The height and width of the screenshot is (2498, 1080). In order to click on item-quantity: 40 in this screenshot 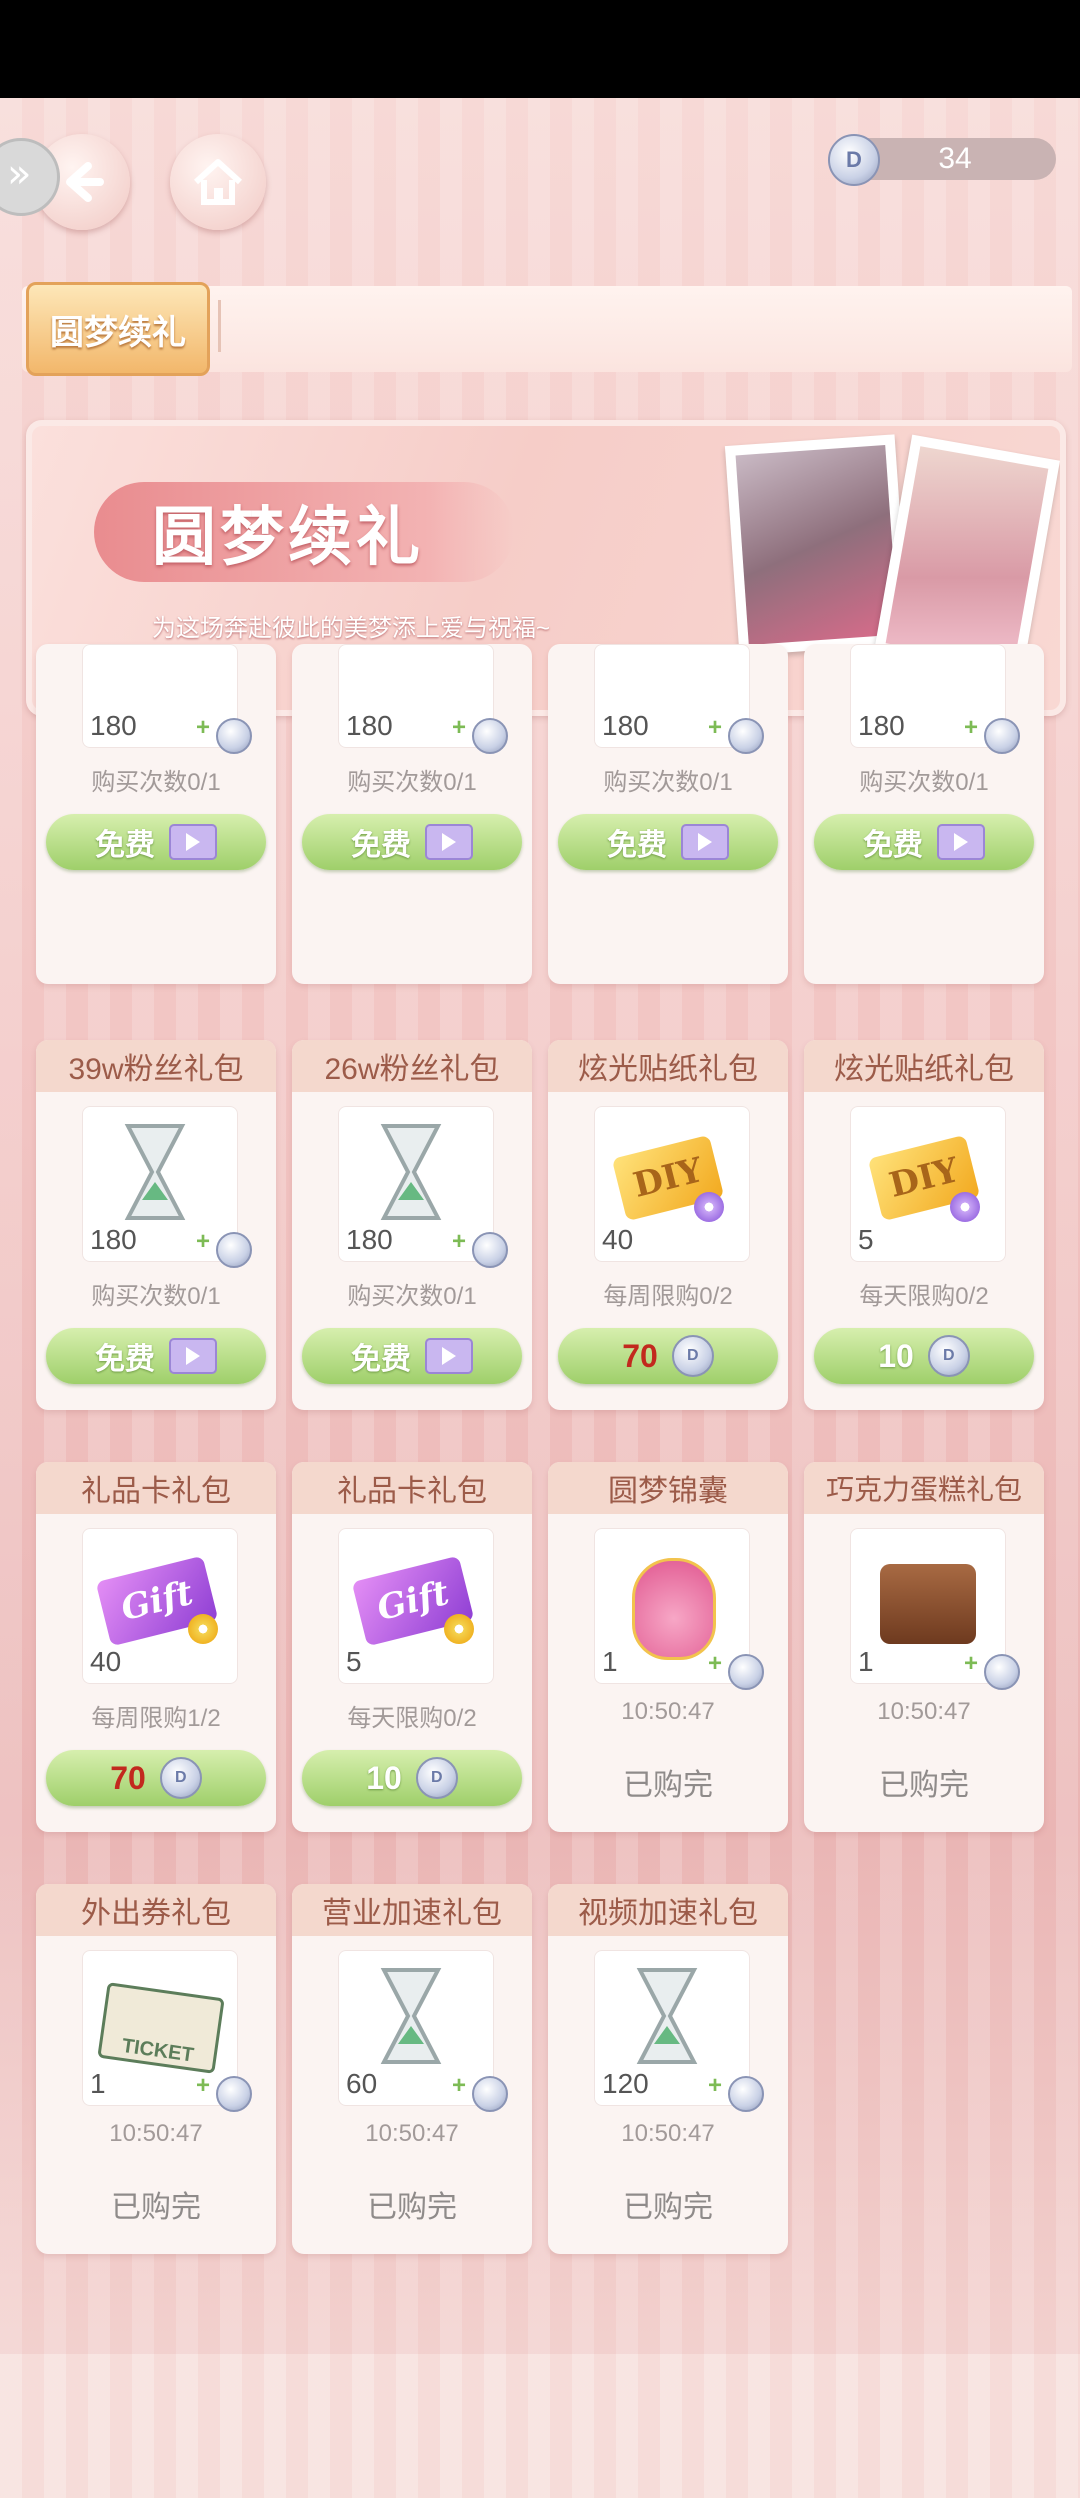, I will do `click(618, 1239)`.